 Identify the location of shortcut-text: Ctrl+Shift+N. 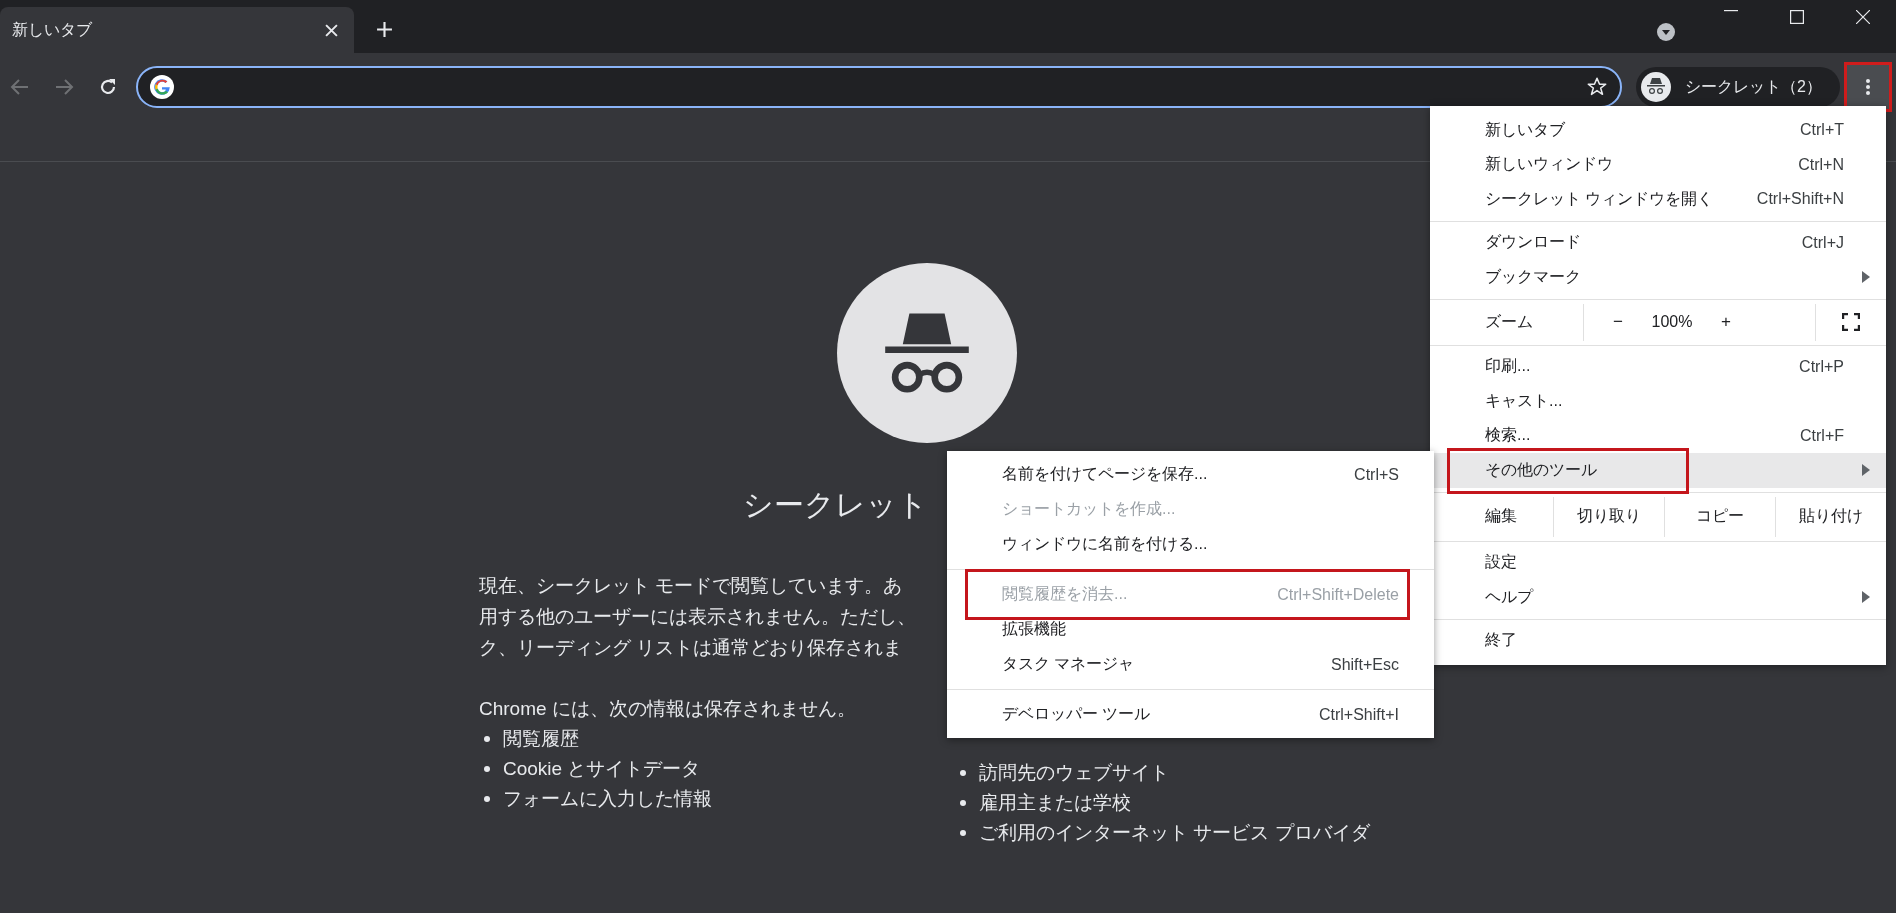
(1800, 199).